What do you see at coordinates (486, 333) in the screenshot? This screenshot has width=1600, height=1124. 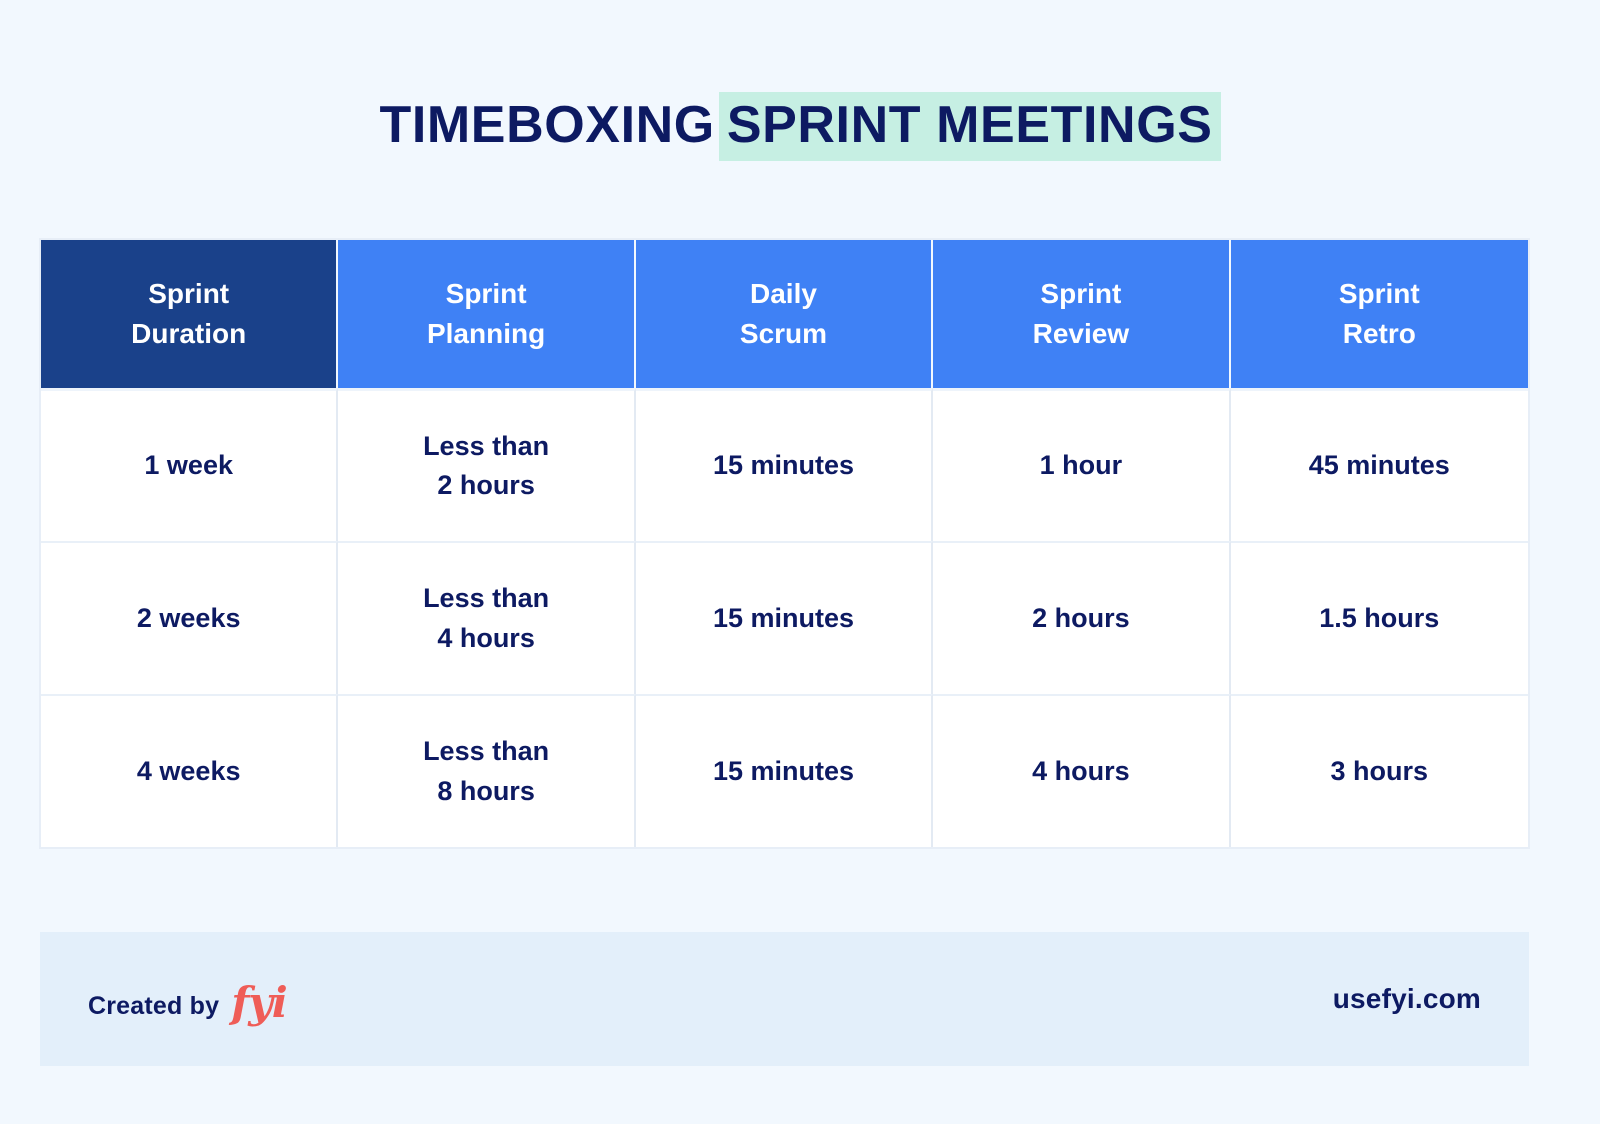 I see `header-line-2: Planning` at bounding box center [486, 333].